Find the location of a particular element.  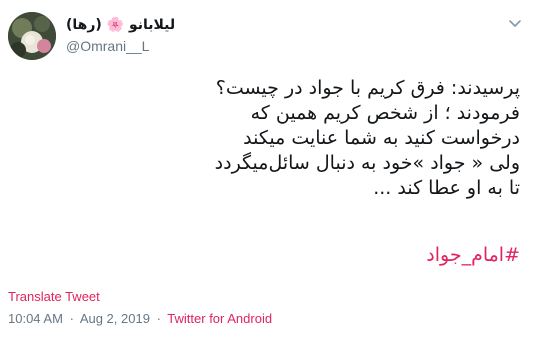

tweet-line: فرمودند ؛ از شخص کریم همین که is located at coordinates (385, 113).